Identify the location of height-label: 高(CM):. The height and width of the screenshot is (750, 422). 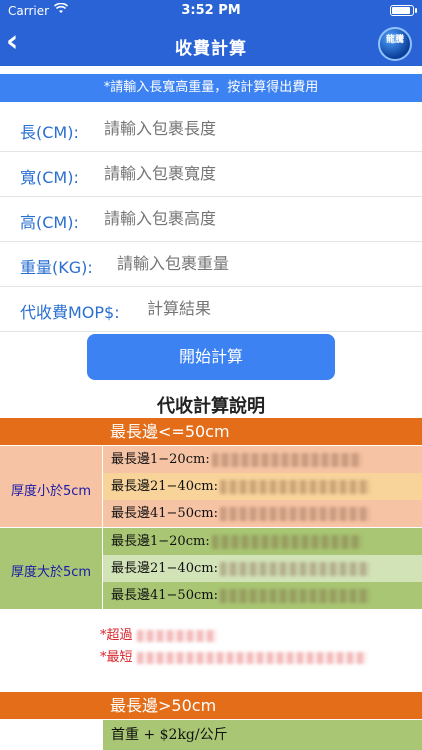
(49, 222).